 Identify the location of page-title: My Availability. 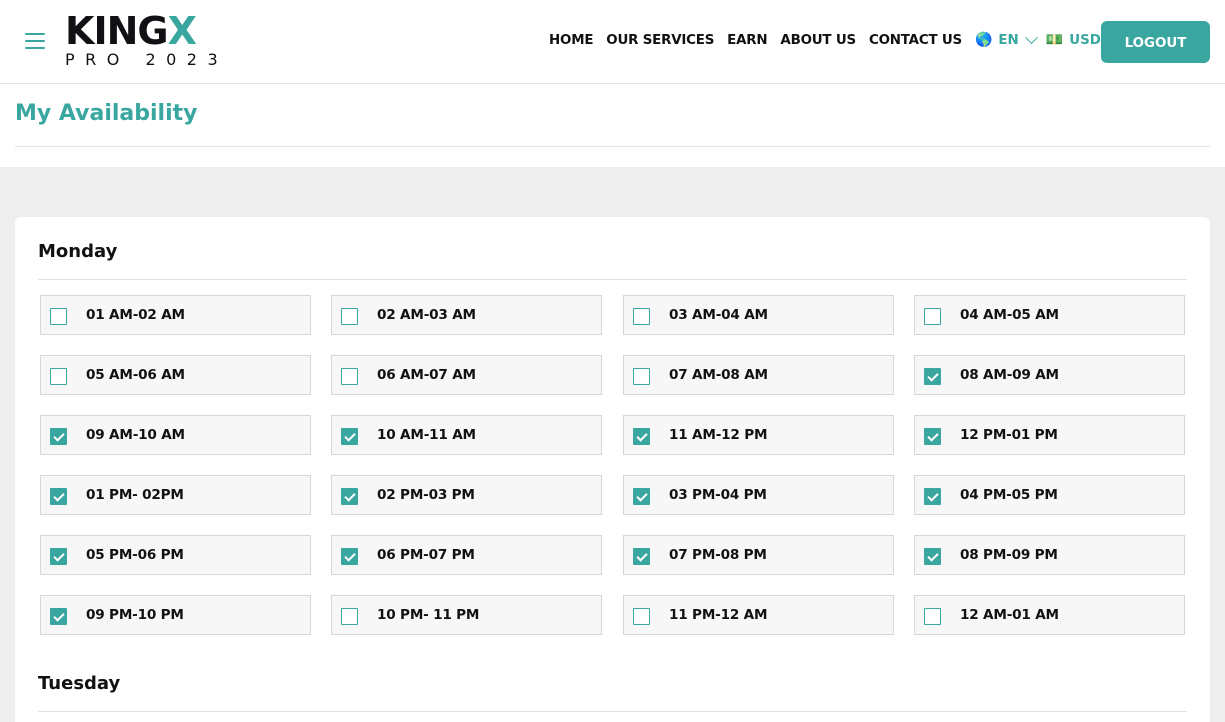
(106, 113).